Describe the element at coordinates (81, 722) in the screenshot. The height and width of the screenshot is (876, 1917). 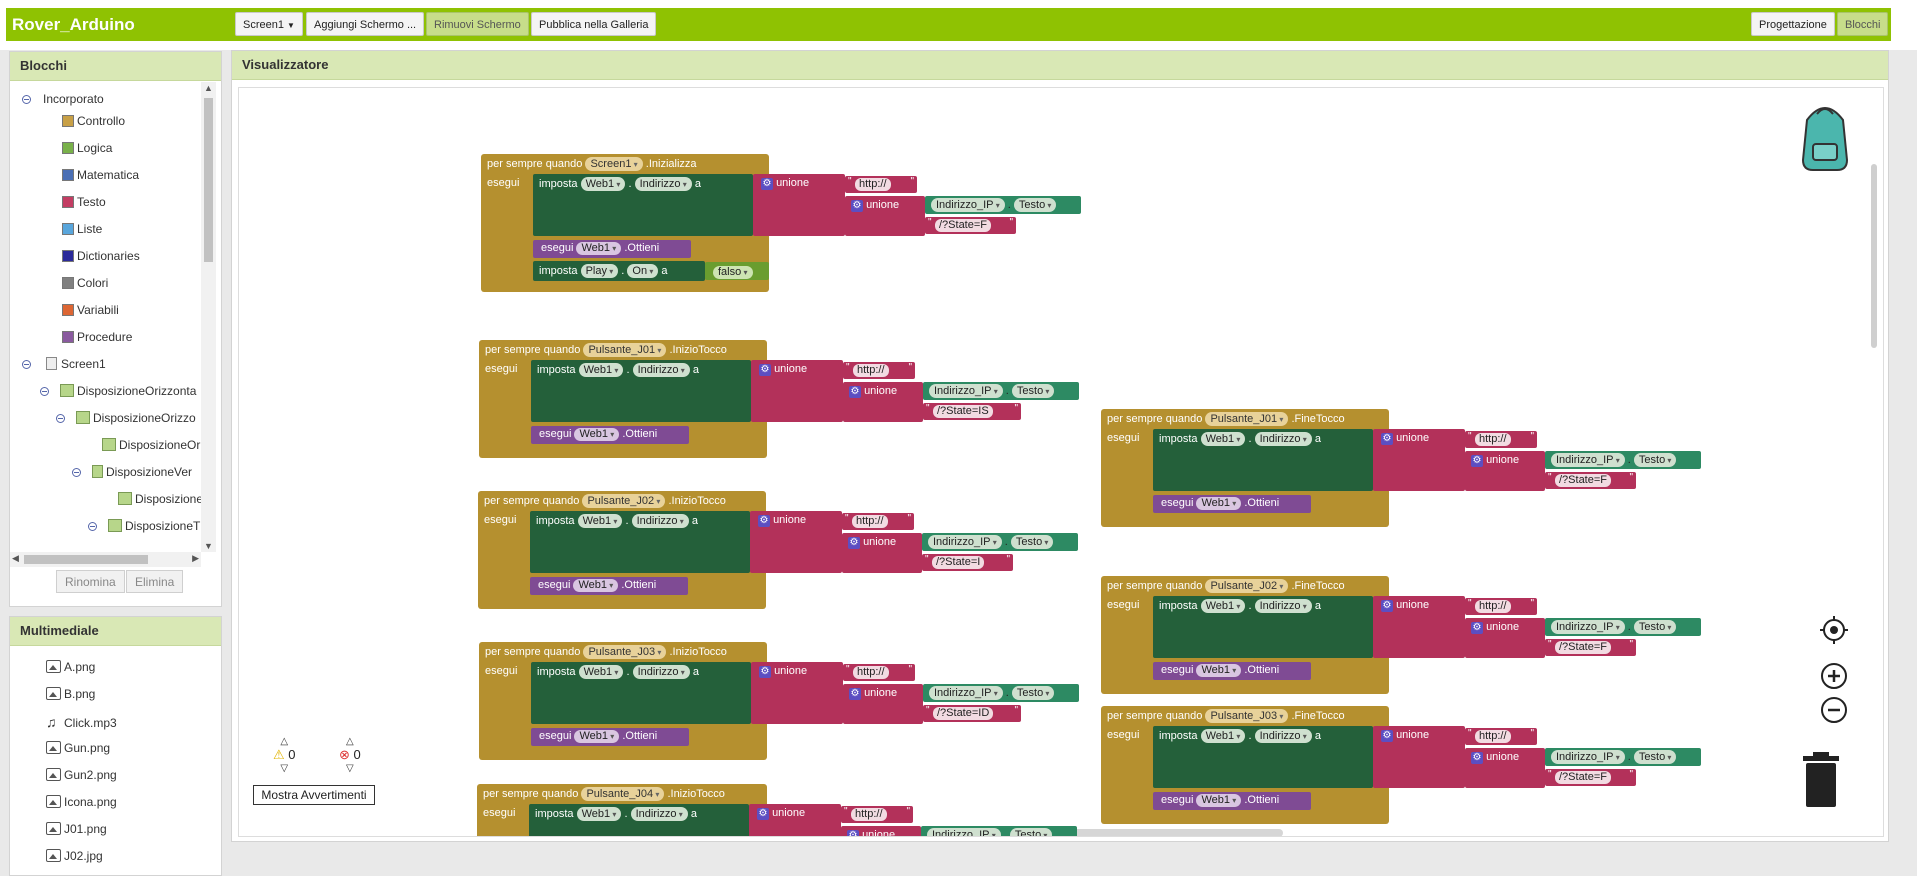
I see `media-file: ♫ Click.mp3` at that location.